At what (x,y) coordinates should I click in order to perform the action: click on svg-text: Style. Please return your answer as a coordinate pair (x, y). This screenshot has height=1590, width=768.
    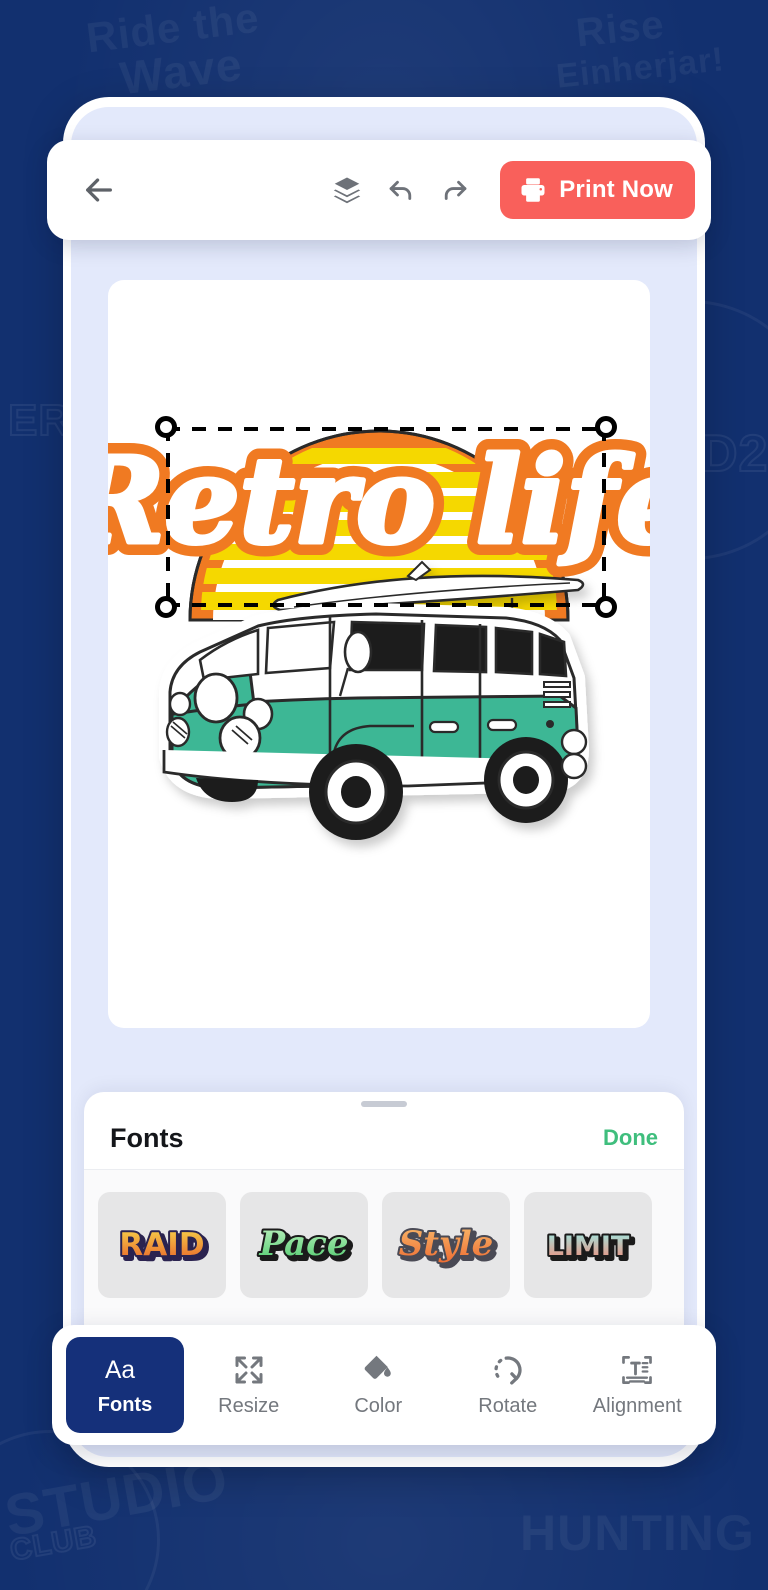
    Looking at the image, I should click on (446, 1244).